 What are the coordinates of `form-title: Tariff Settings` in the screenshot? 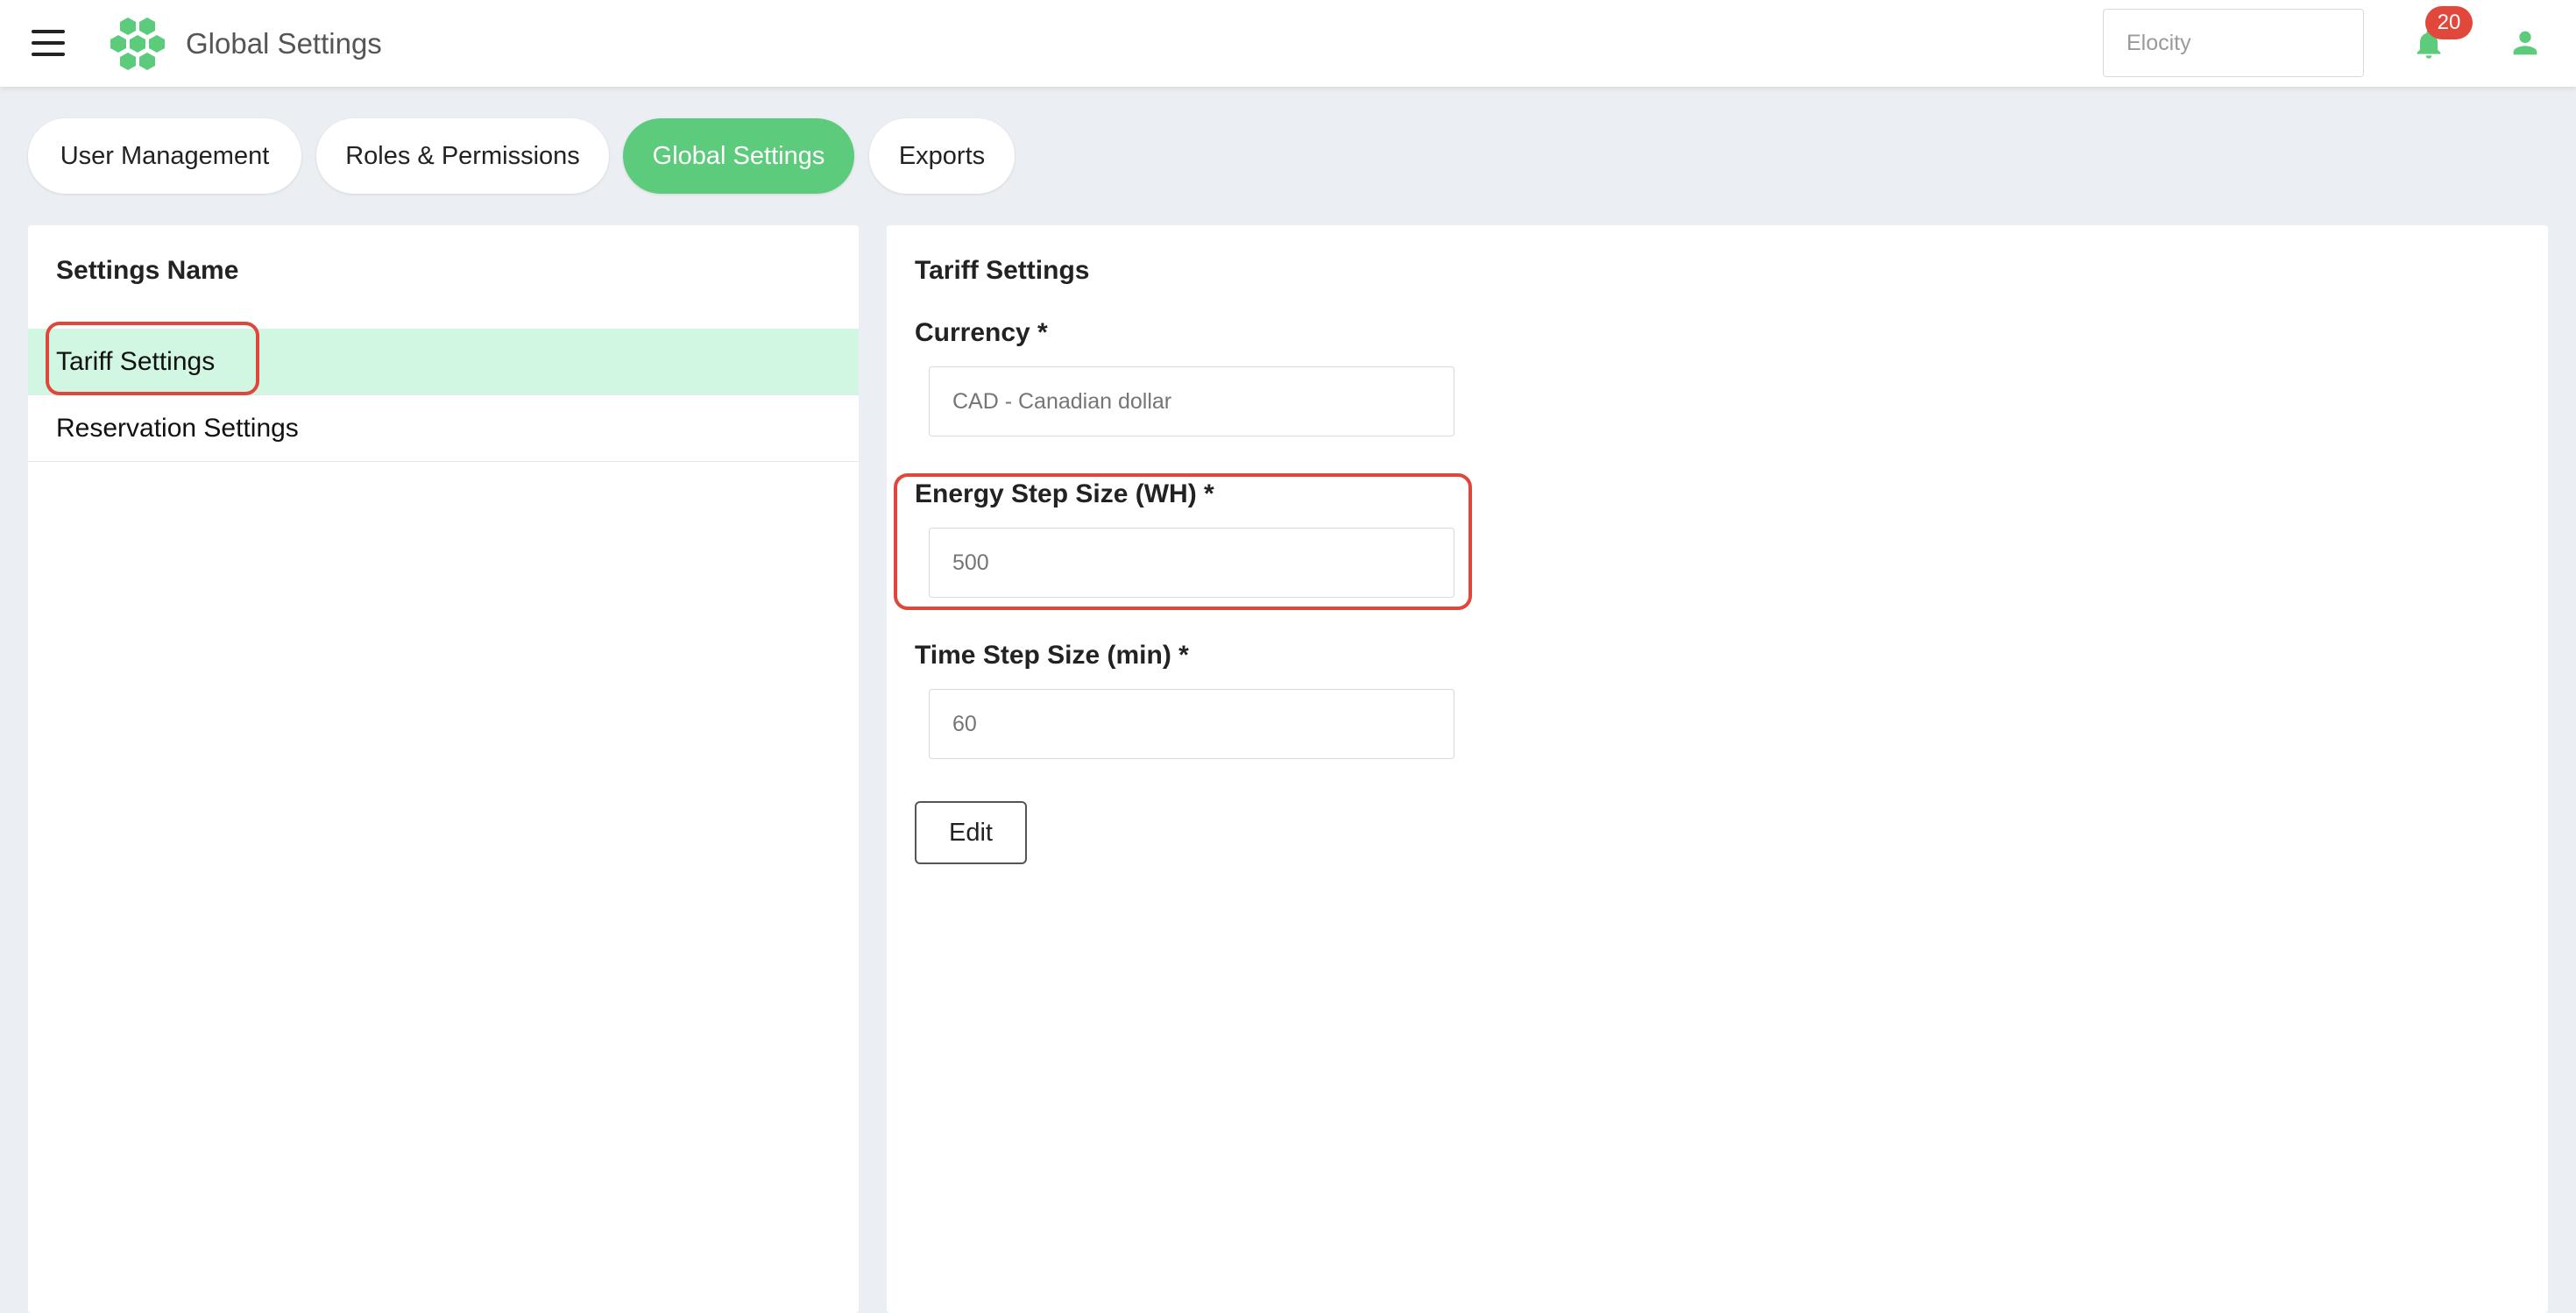 It's located at (1002, 270).